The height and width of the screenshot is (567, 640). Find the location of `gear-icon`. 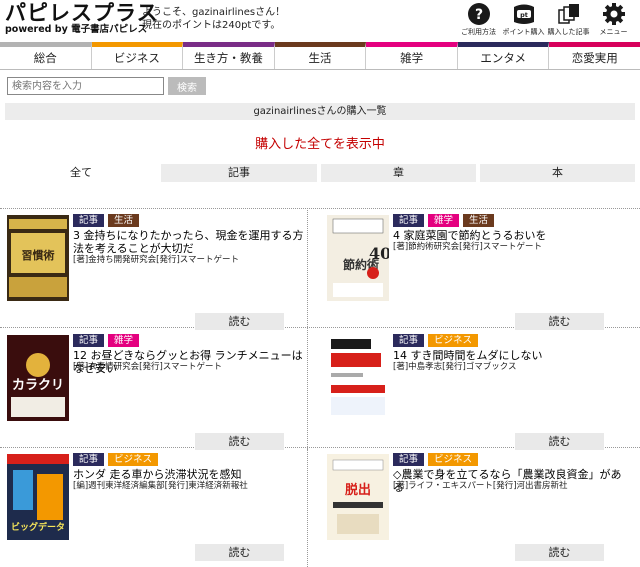

gear-icon is located at coordinates (613, 14).